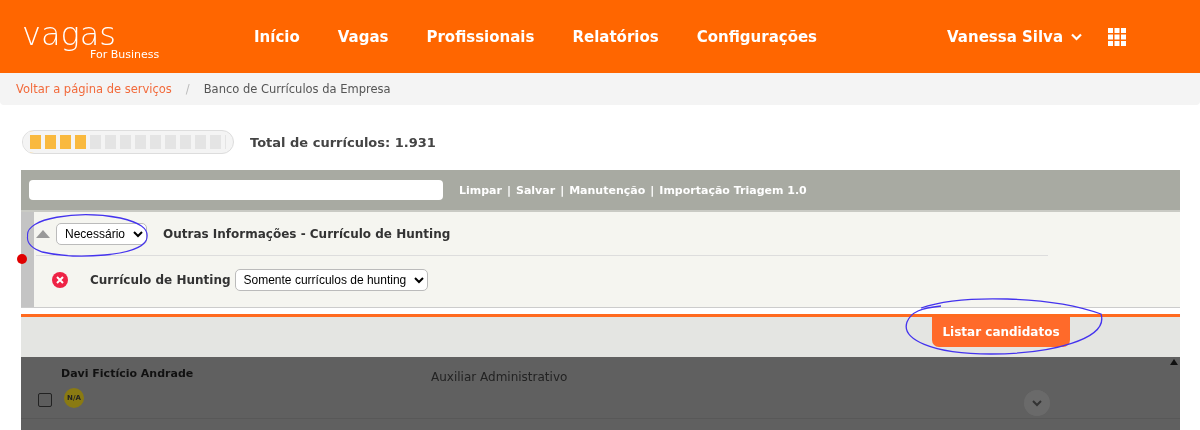  Describe the element at coordinates (363, 36) in the screenshot. I see `nav-link: Vagas` at that location.